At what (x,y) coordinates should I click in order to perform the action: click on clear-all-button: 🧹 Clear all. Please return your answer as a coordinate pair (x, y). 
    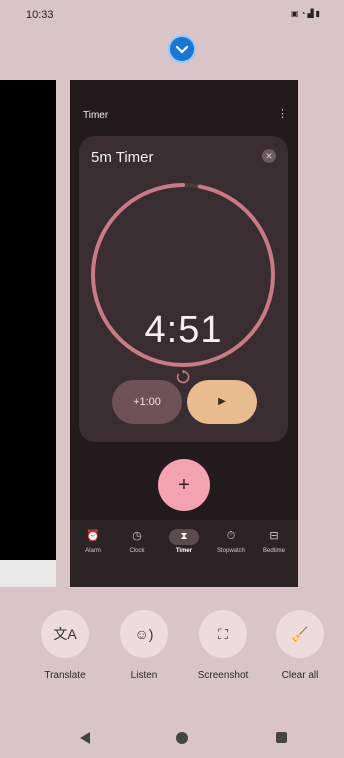
    Looking at the image, I should click on (300, 645).